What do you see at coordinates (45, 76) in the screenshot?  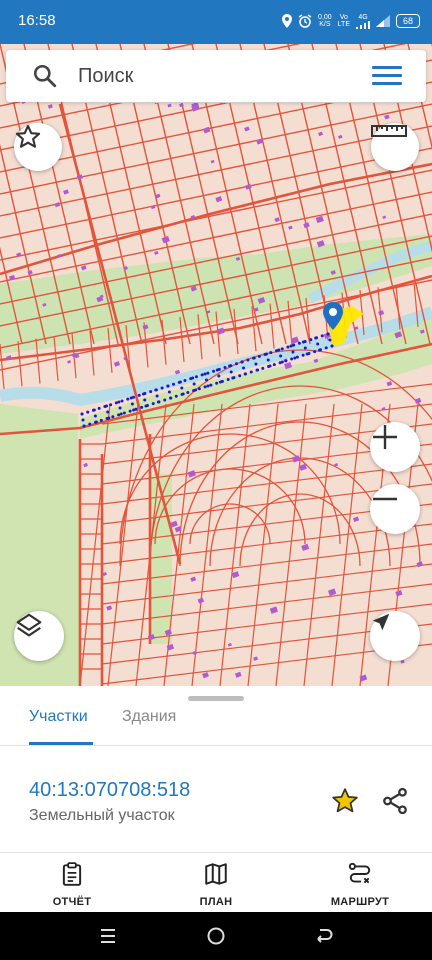 I see `search-icon` at bounding box center [45, 76].